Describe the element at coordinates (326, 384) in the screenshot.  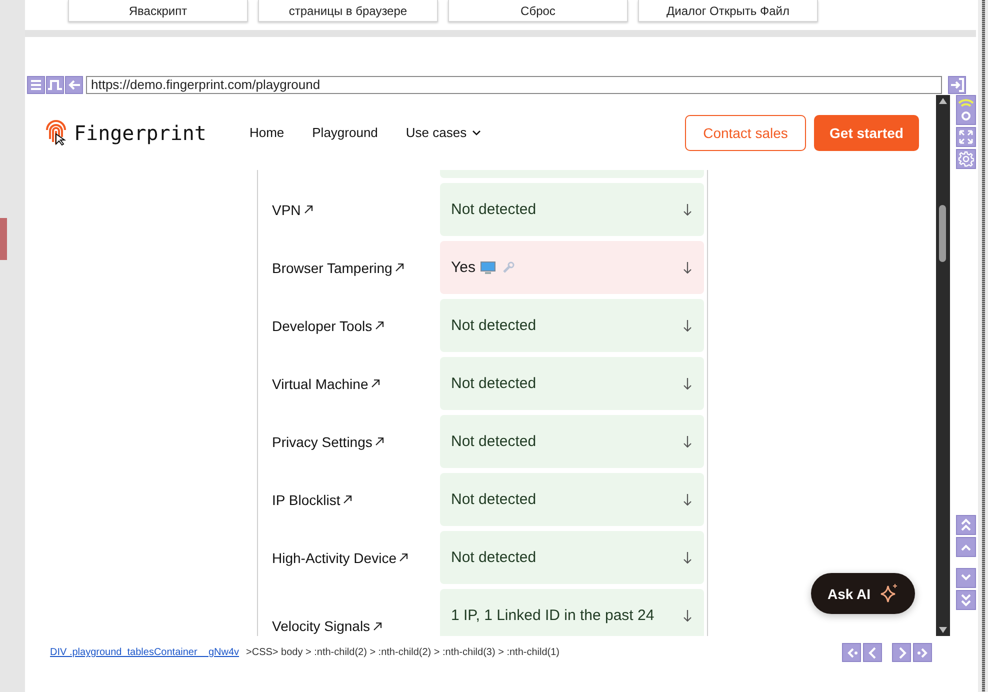
I see `signal-link: Virtual Machine` at that location.